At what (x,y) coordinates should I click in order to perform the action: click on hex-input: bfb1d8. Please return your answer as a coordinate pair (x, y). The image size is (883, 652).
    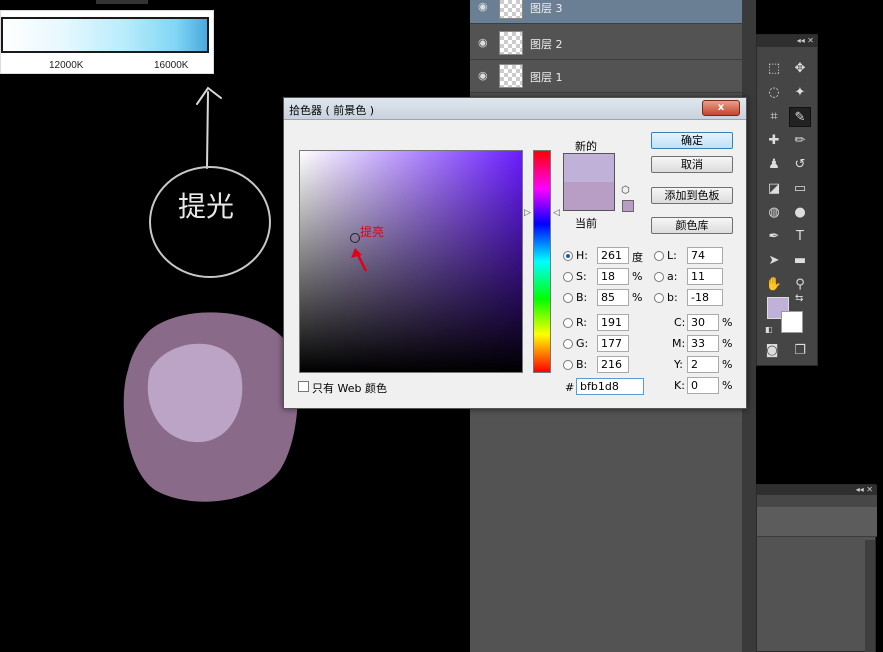
    Looking at the image, I should click on (610, 386).